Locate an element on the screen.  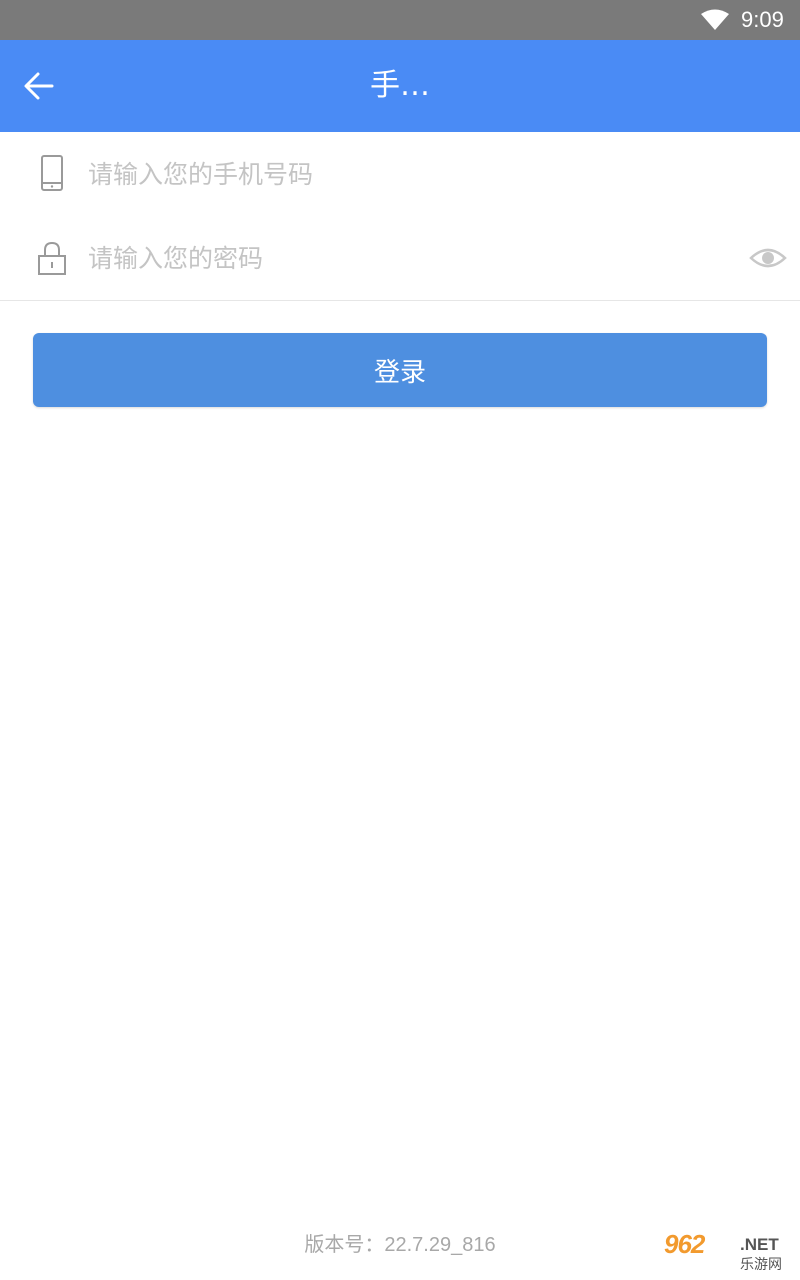
login-button: 登录 is located at coordinates (400, 370).